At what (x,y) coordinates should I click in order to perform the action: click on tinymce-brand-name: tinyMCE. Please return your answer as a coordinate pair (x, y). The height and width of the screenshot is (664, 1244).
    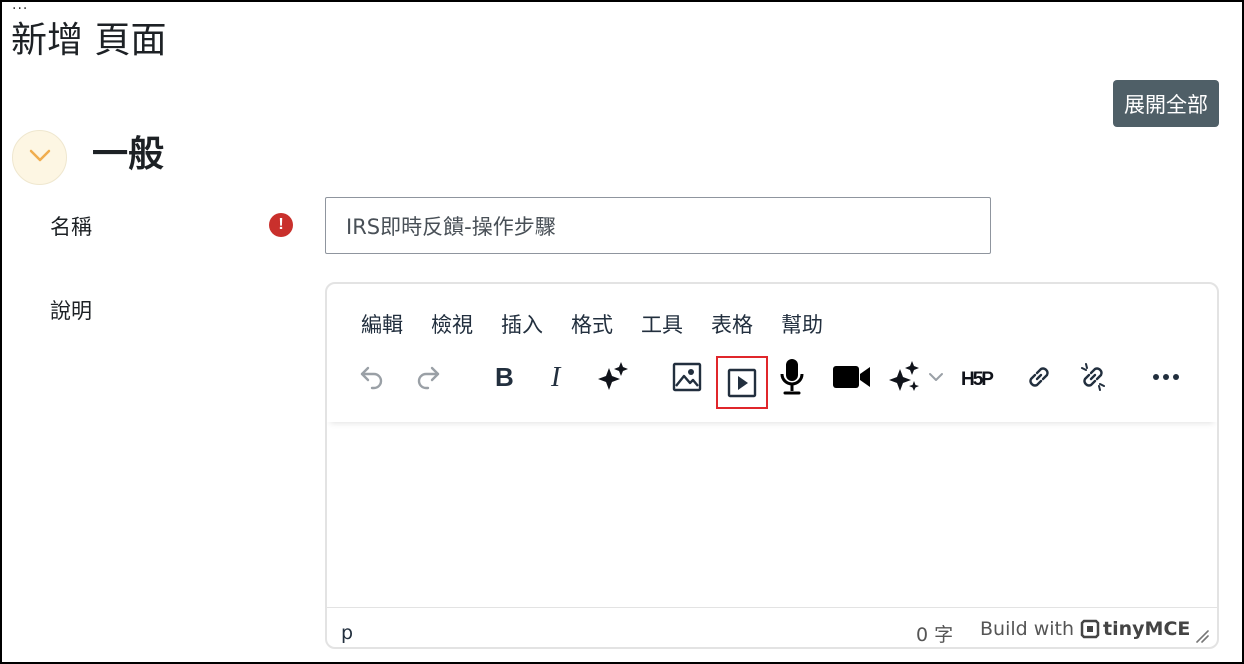
    Looking at the image, I should click on (1147, 629).